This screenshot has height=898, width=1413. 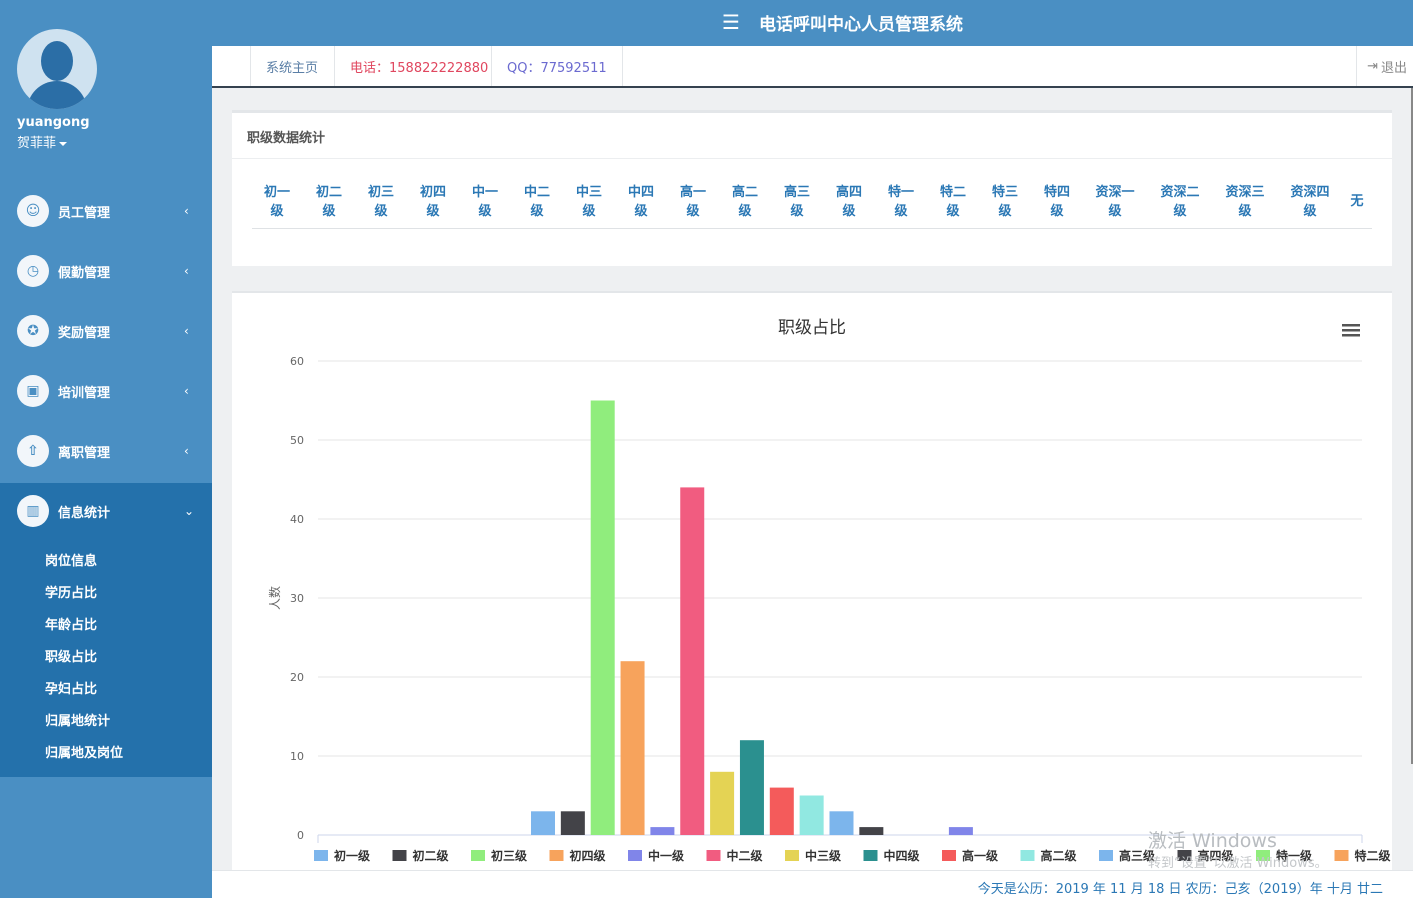 What do you see at coordinates (431, 855) in the screenshot?
I see `legend-item: 初二级` at bounding box center [431, 855].